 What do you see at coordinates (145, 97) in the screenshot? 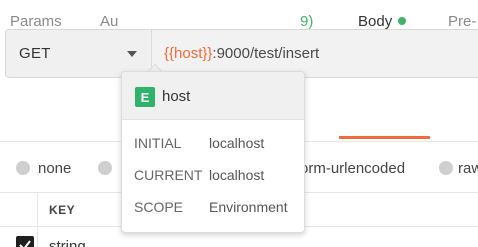
I see `environment-badge-icon: E` at bounding box center [145, 97].